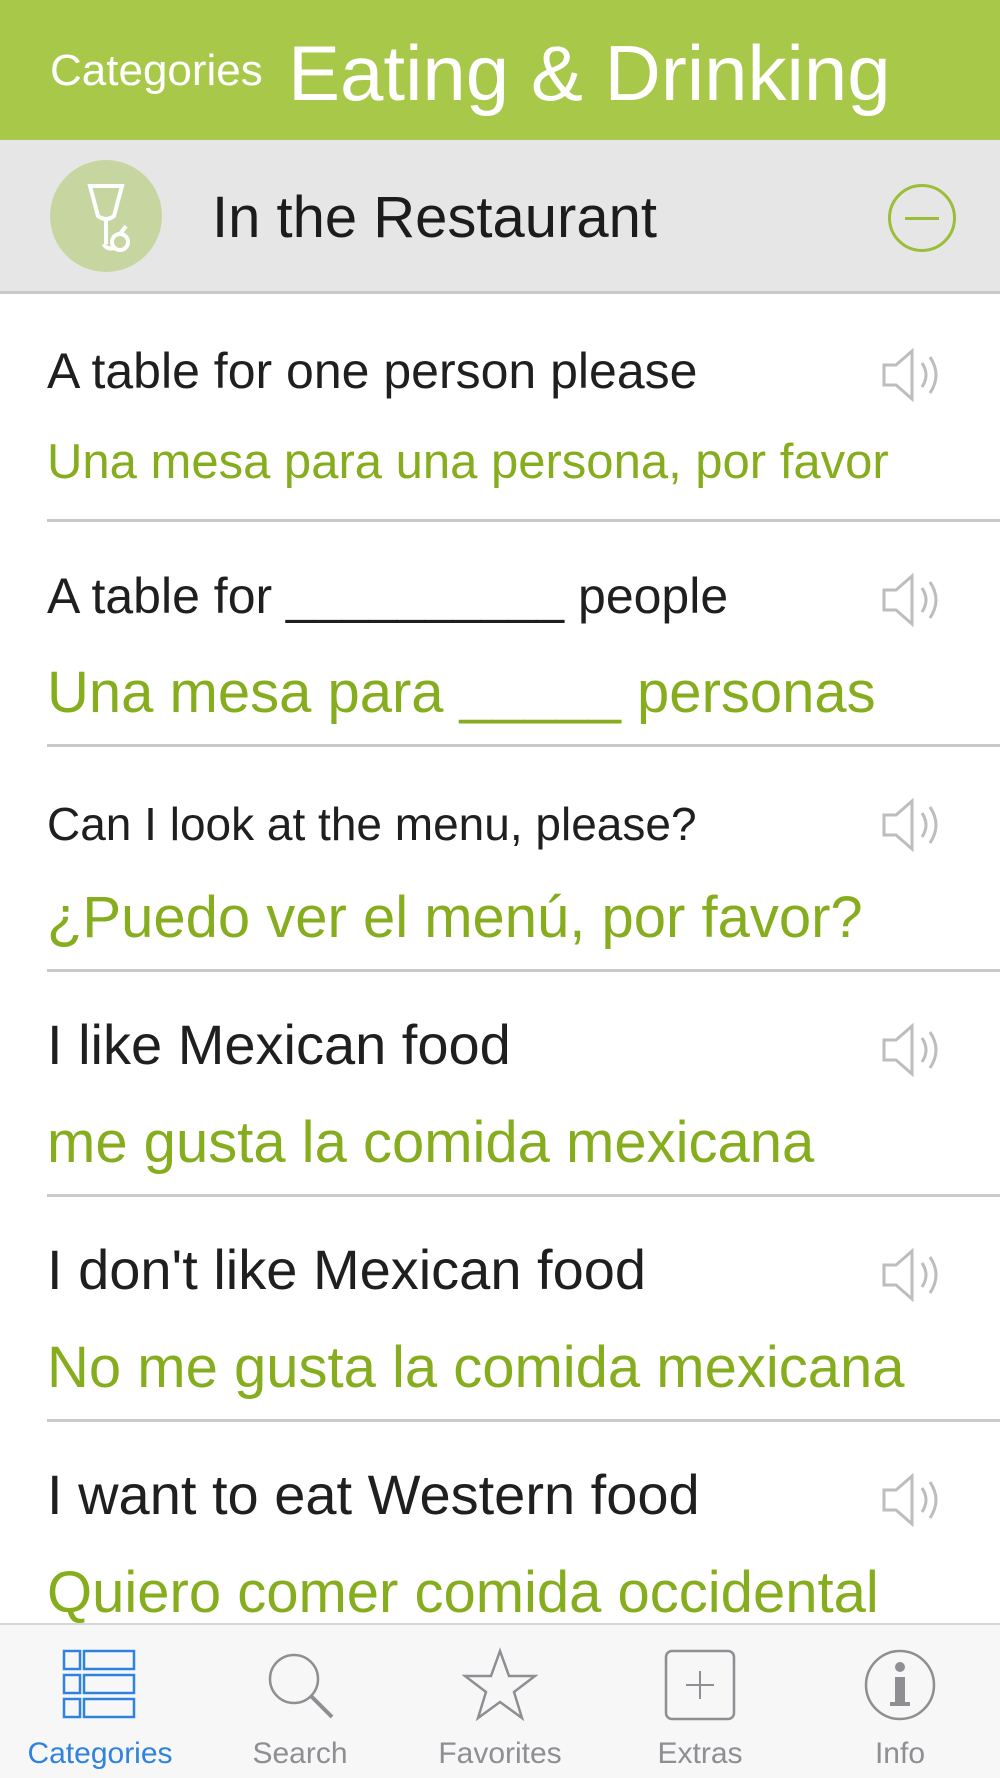 Image resolution: width=1000 pixels, height=1778 pixels. I want to click on english-phrase: I don't like Mexican food, so click(347, 1269).